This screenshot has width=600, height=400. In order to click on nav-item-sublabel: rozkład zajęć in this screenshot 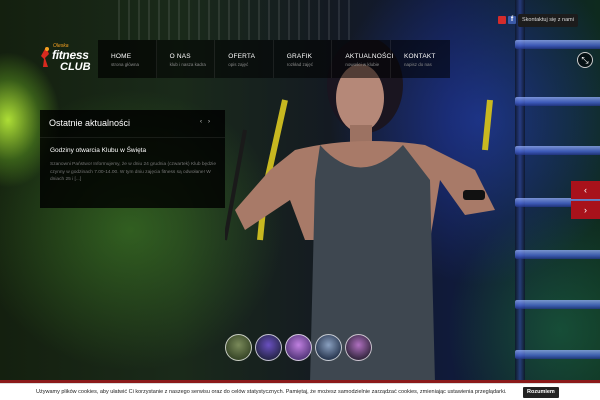, I will do `click(300, 64)`.